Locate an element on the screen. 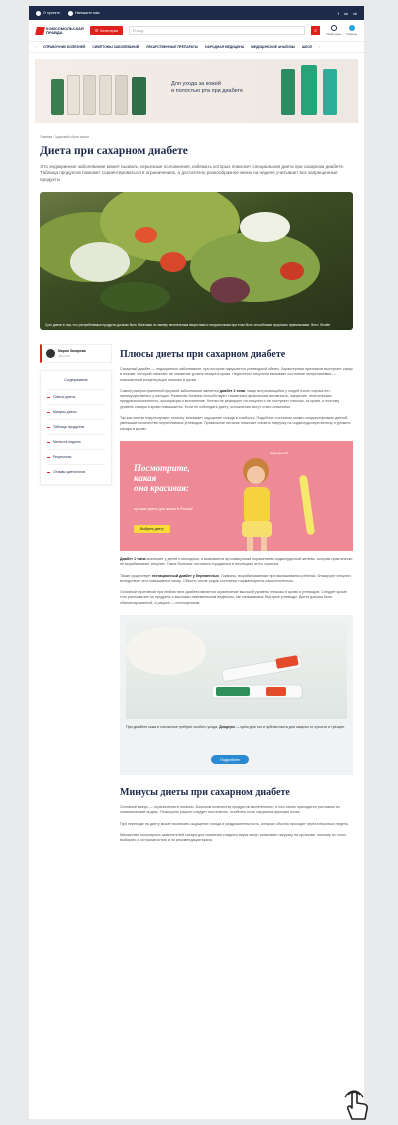  top-bar: О проекте Напишите нам f ok vk is located at coordinates (196, 13).